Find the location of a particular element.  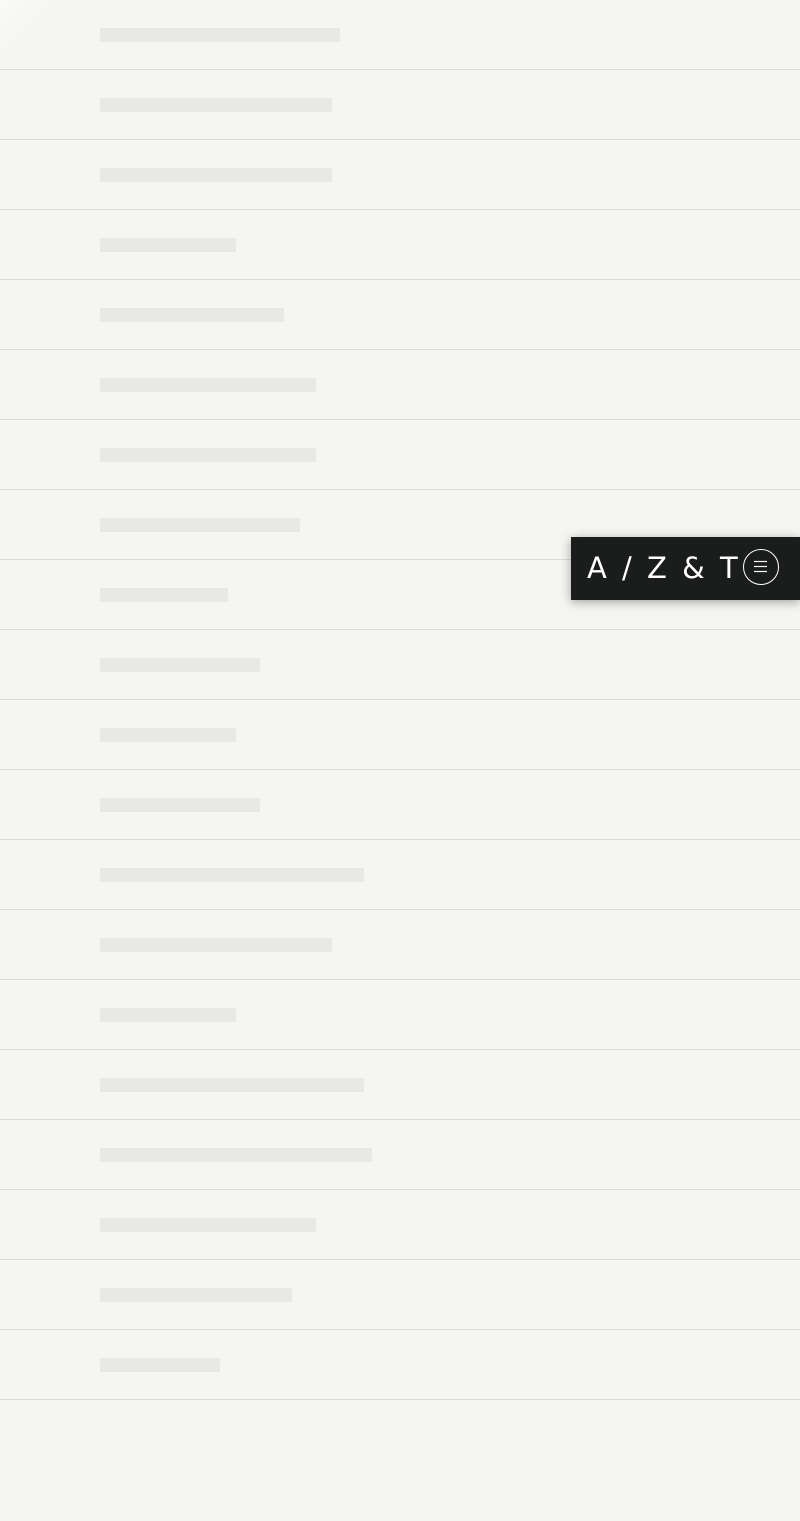

brand-bar: A / Z & T is located at coordinates (685, 568).